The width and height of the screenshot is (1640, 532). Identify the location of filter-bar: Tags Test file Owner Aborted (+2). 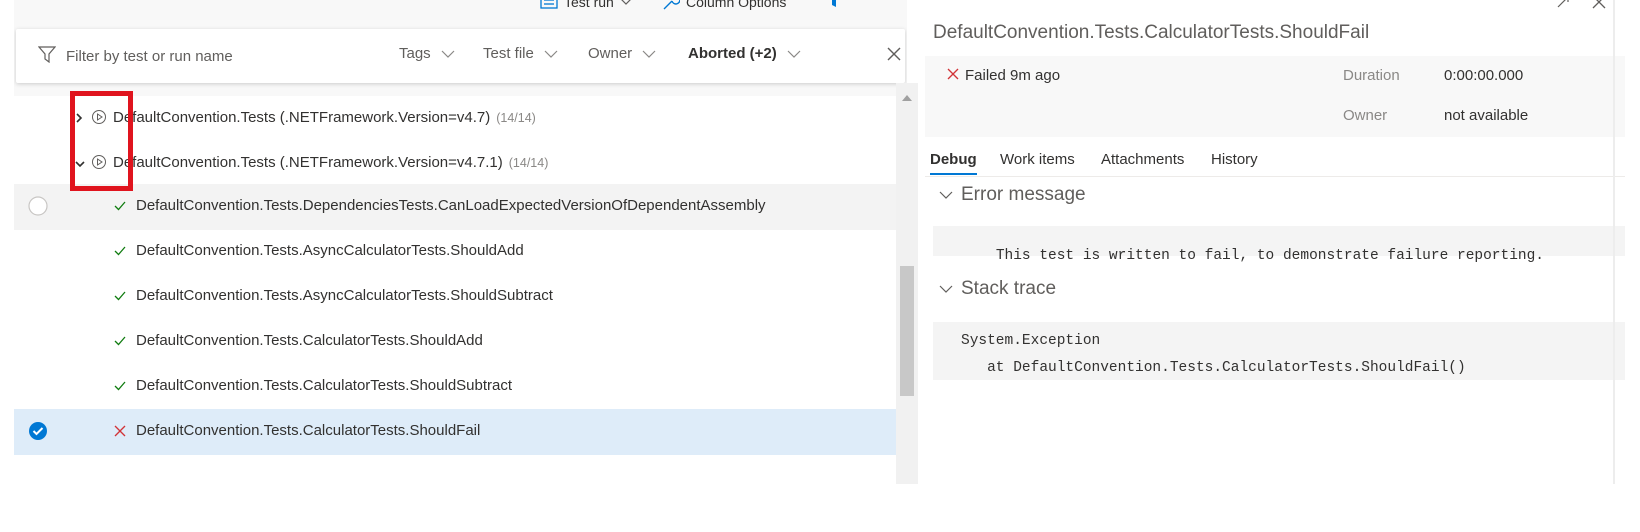
(460, 56).